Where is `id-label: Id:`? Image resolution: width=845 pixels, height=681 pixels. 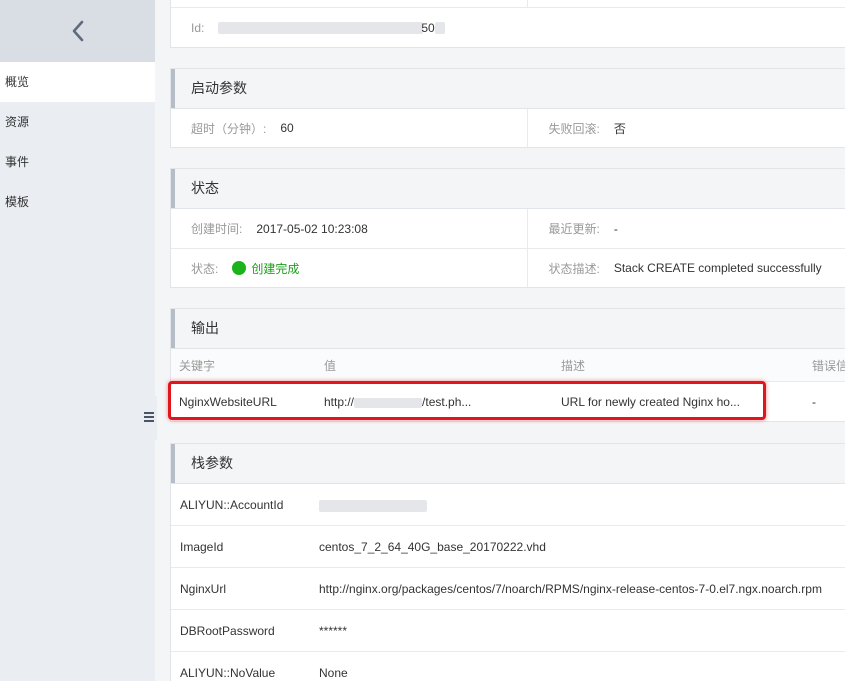
id-label: Id: is located at coordinates (198, 27).